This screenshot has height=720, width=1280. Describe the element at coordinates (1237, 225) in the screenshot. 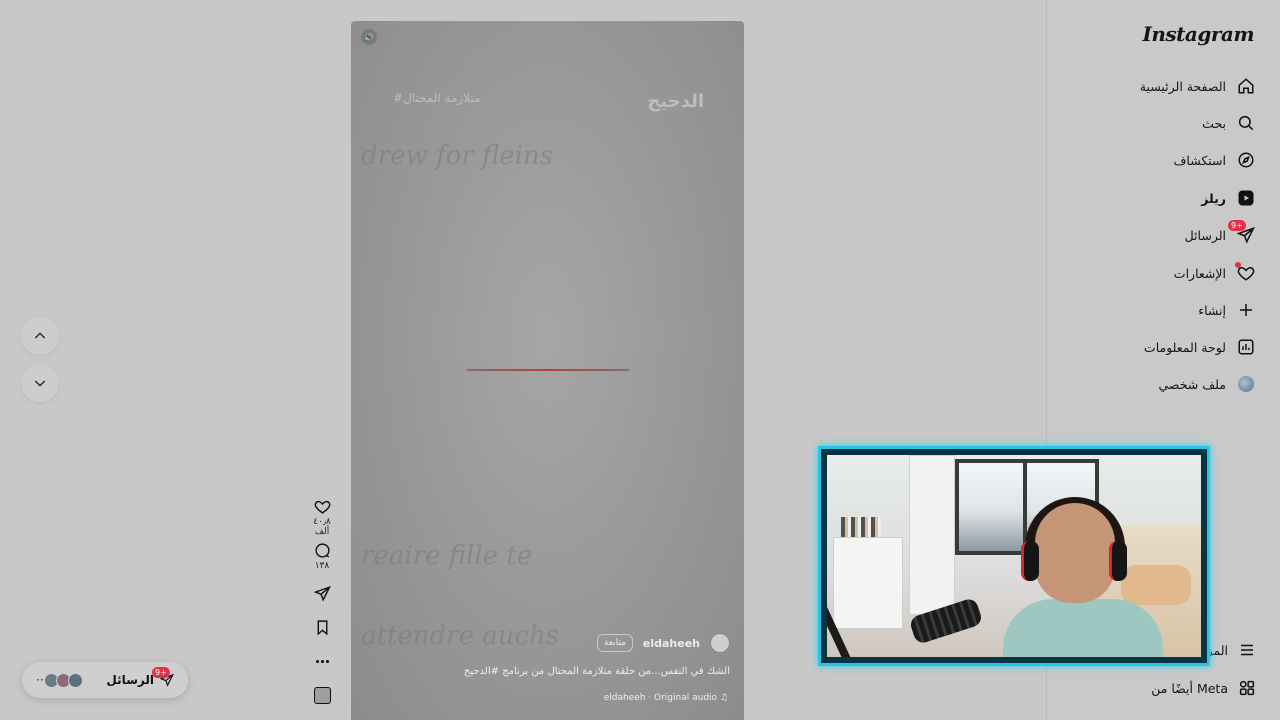

I see `messages-badge: 9+` at that location.